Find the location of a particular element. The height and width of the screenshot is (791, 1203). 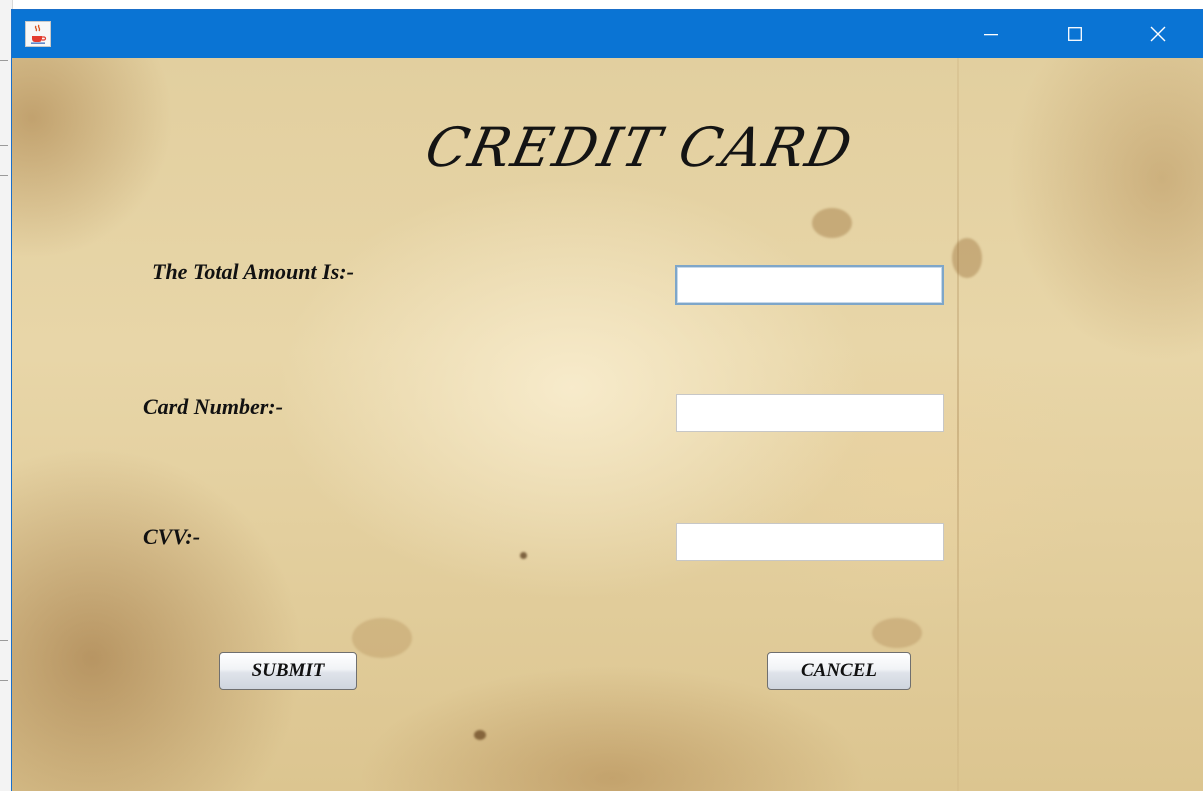

cvv-input is located at coordinates (810, 542).